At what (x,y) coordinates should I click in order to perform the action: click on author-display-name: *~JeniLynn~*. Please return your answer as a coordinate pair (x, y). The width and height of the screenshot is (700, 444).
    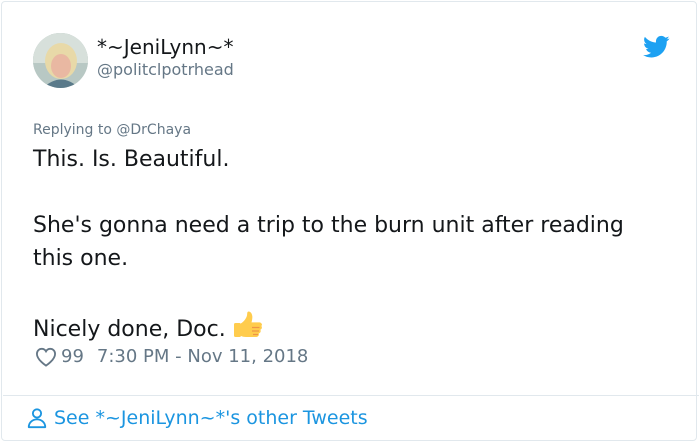
    Looking at the image, I should click on (165, 47).